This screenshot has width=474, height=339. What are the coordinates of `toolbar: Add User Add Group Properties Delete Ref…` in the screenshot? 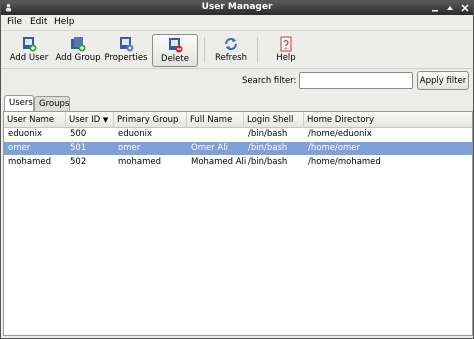 It's located at (237, 50).